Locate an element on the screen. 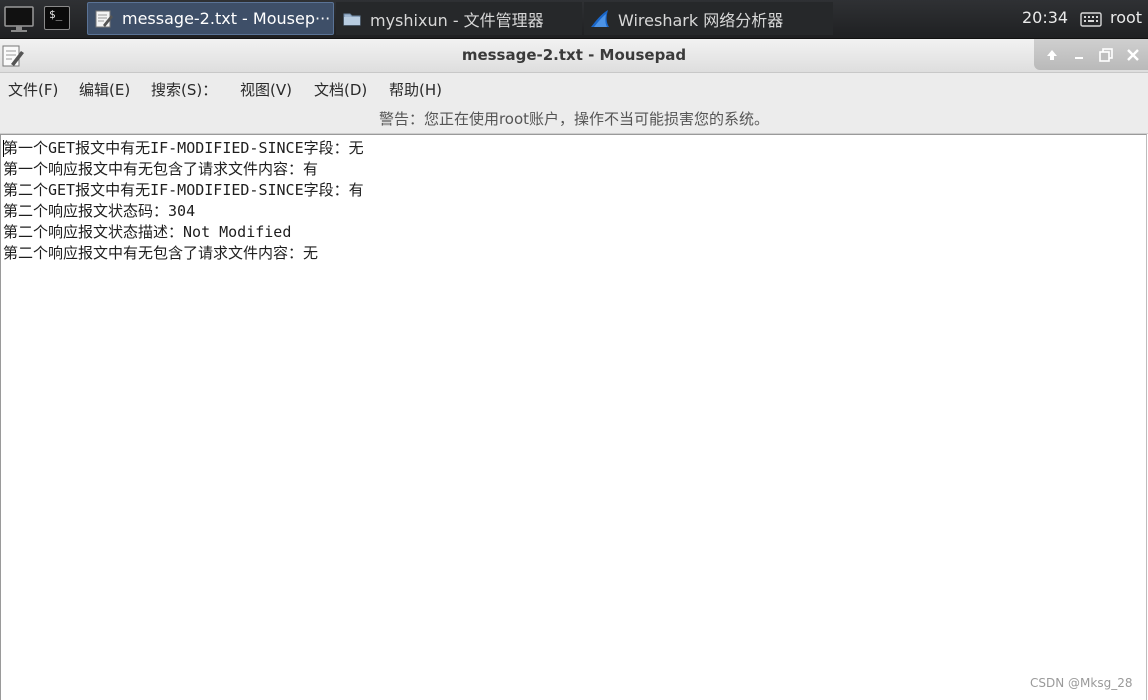  taskbar-item-label: message-2.txt - Mousep··· is located at coordinates (226, 18).